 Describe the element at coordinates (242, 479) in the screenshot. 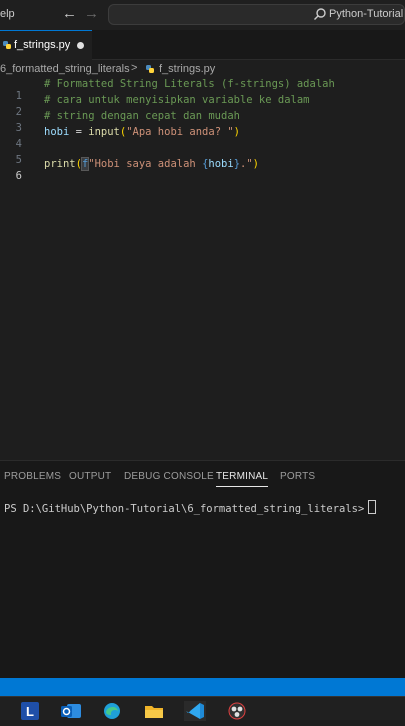

I see `tab-terminal: TERMINAL` at that location.